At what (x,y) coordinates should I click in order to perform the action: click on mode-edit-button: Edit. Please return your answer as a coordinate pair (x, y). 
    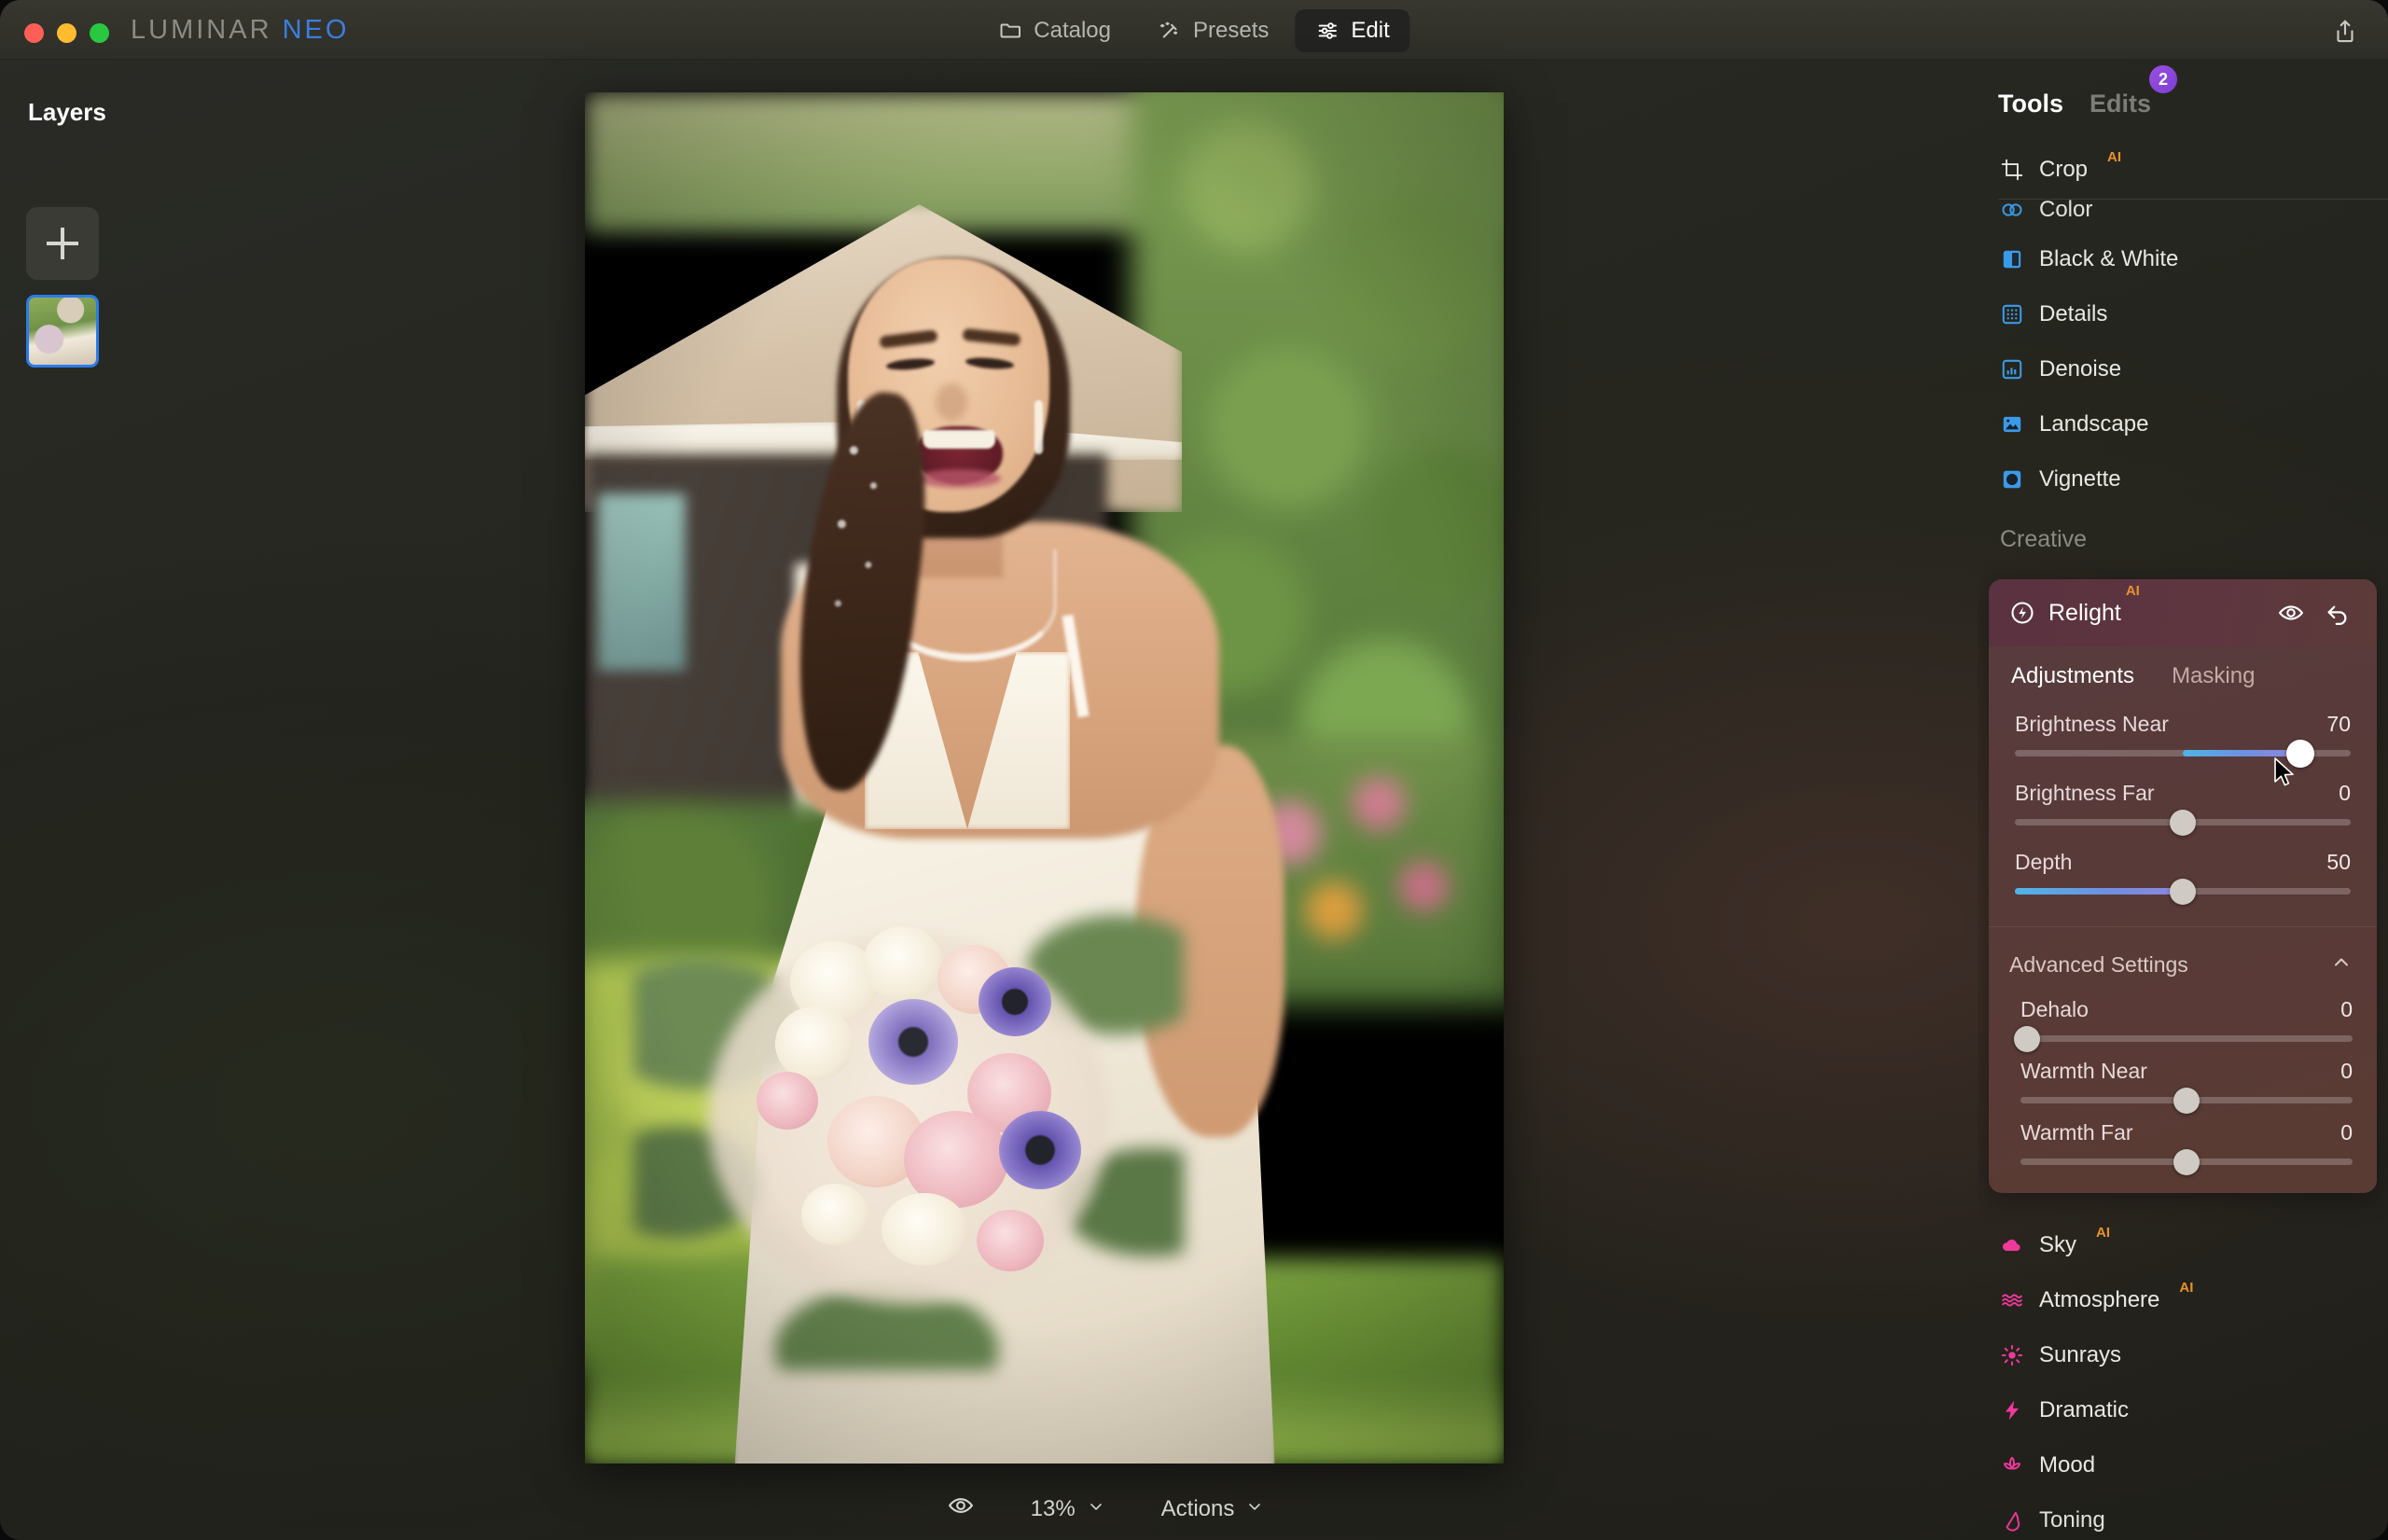
    Looking at the image, I should click on (1352, 30).